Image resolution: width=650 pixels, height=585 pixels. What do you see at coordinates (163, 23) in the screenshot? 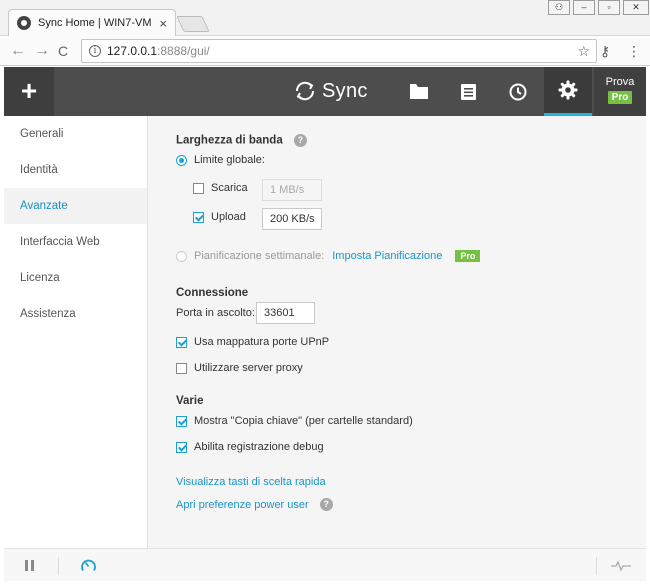
I see `tab-close-icon: ×` at bounding box center [163, 23].